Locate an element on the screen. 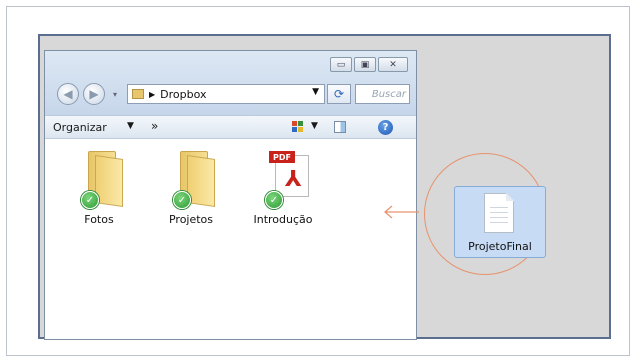 The height and width of the screenshot is (360, 637). help-icon: ? is located at coordinates (385, 127).